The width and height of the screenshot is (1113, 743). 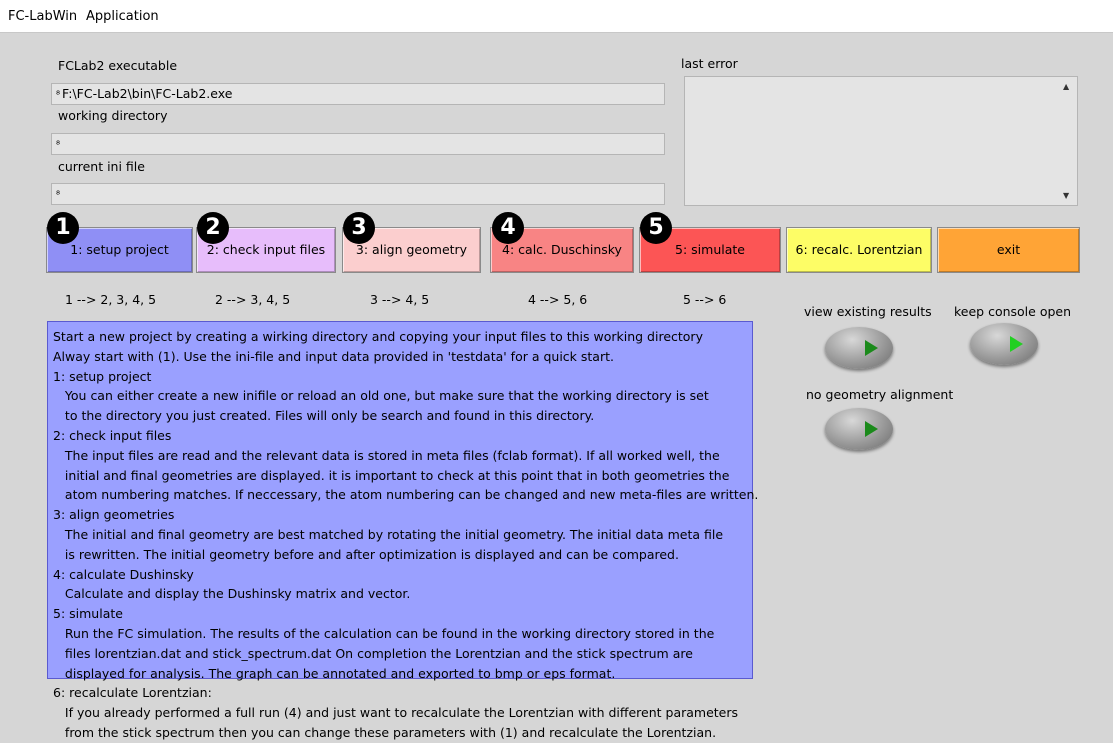 What do you see at coordinates (1066, 195) in the screenshot?
I see `scroll-down-arrow-icon: ▼` at bounding box center [1066, 195].